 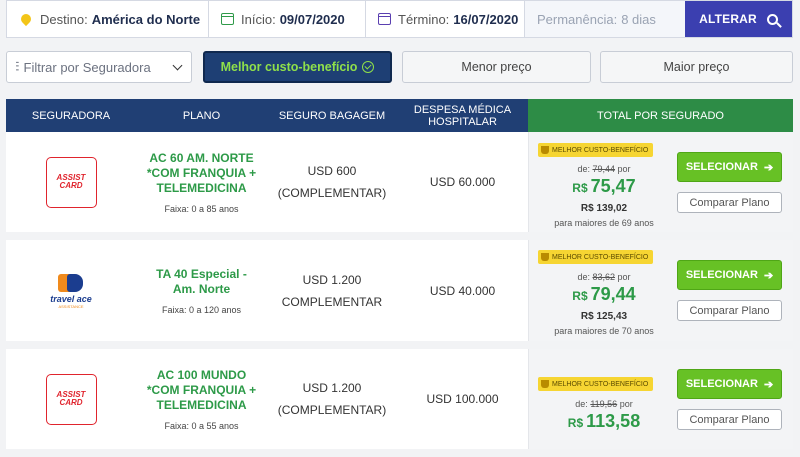 What do you see at coordinates (70, 283) in the screenshot?
I see `travel-ace-mark` at bounding box center [70, 283].